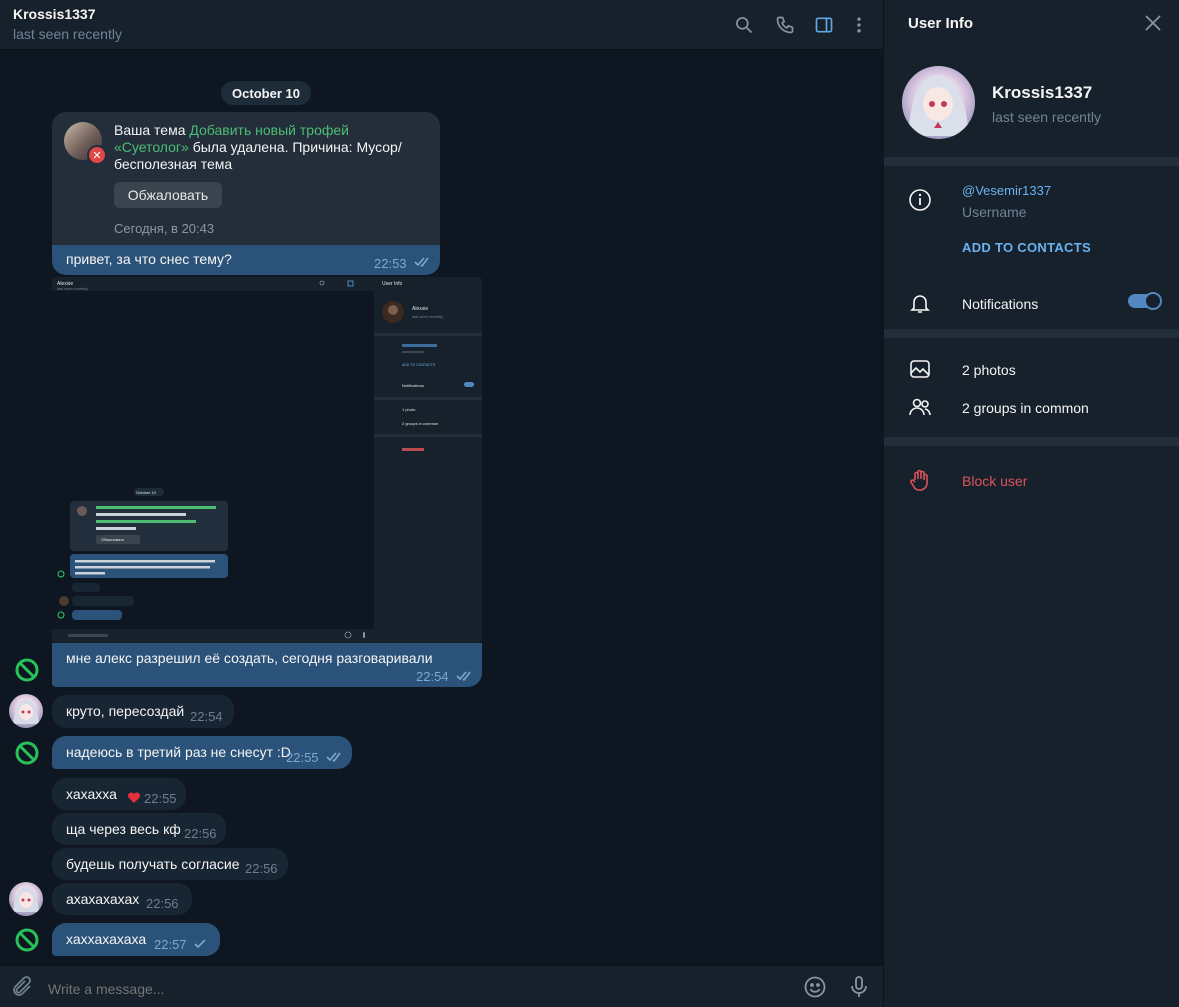 The image size is (1179, 1007). I want to click on shot-panel-title: User Info, so click(392, 284).